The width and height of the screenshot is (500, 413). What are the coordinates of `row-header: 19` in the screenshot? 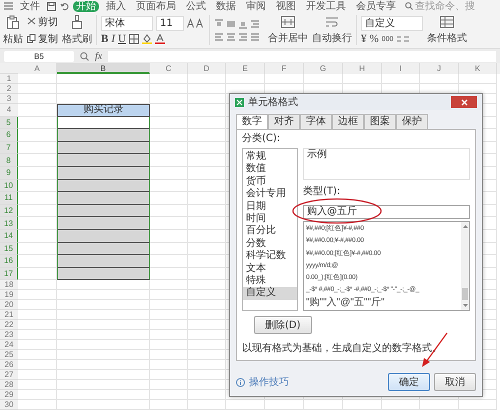 It's located at (9, 295).